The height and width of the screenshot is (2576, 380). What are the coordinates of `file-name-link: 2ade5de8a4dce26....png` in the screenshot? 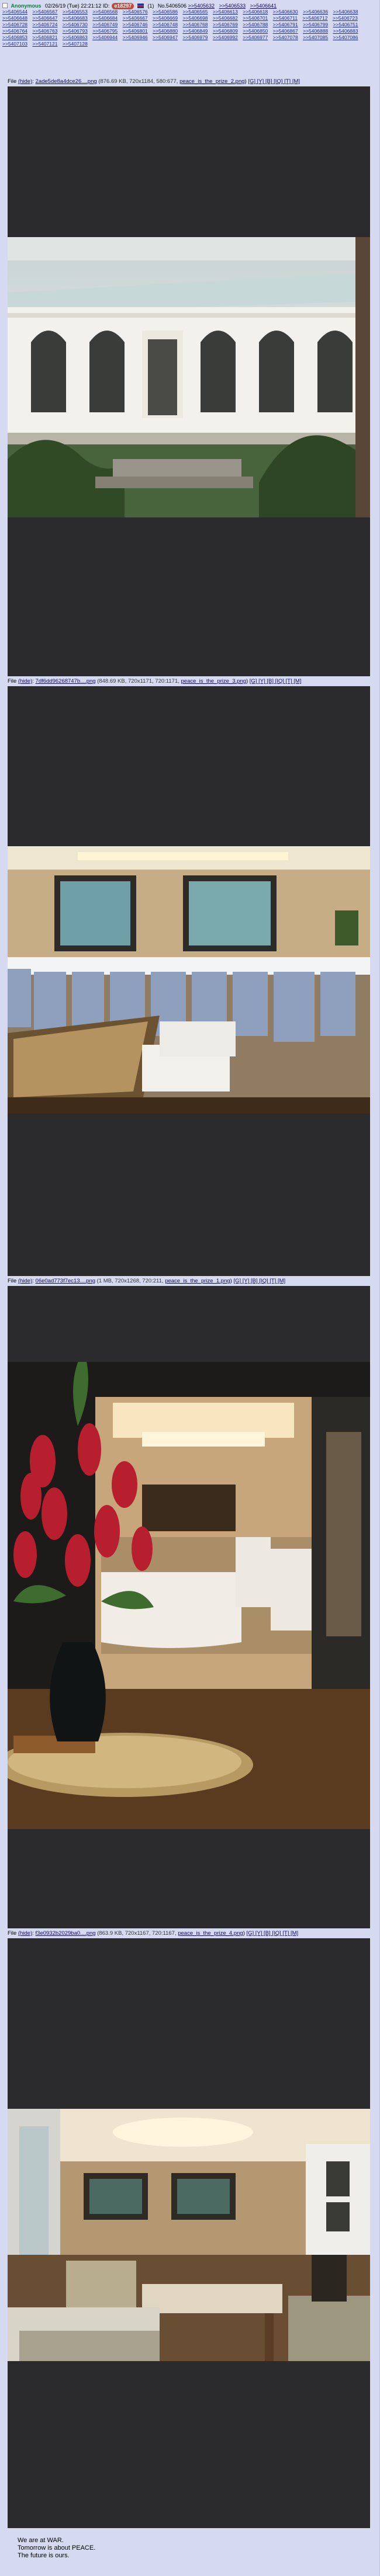 It's located at (66, 82).